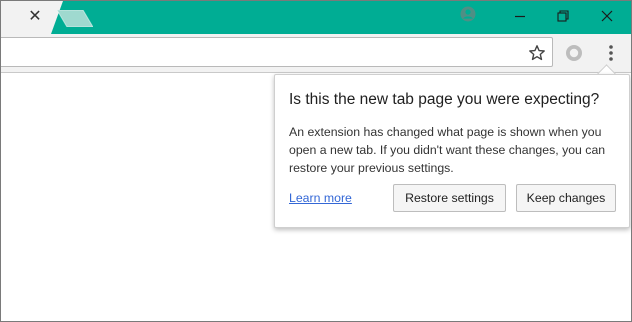 The image size is (632, 322). Describe the element at coordinates (566, 198) in the screenshot. I see `keep-changes-button: Keep changes` at that location.